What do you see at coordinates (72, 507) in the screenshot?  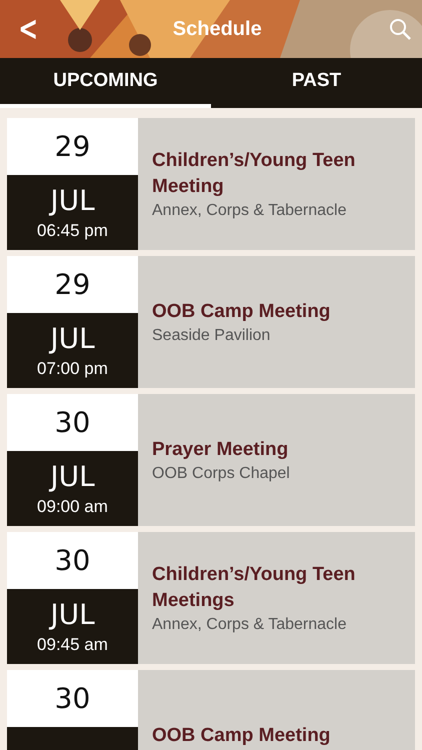 I see `event-time: 09:00 am` at bounding box center [72, 507].